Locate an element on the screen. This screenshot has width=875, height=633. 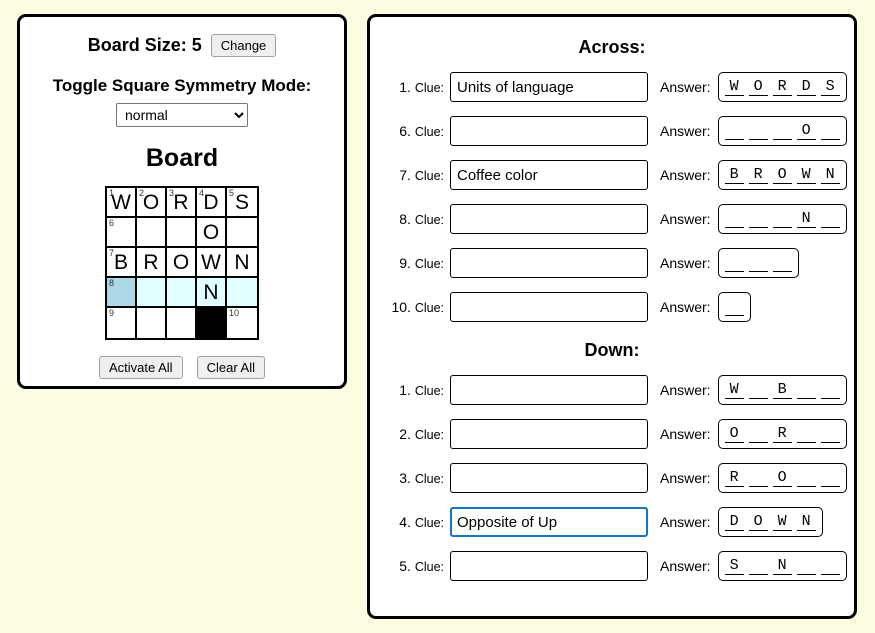
grid-cell: 5S is located at coordinates (242, 203).